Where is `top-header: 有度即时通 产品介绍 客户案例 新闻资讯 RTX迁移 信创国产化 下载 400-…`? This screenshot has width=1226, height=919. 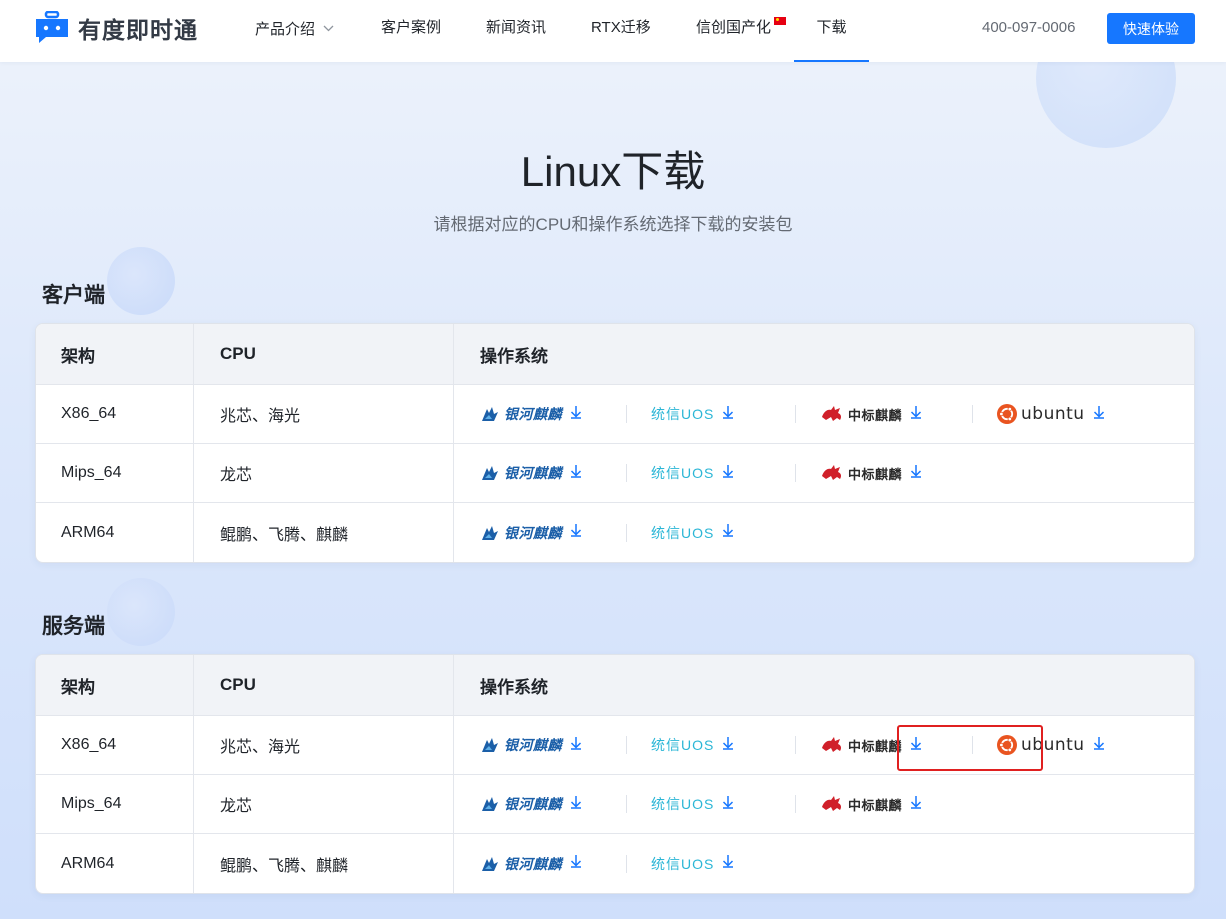 top-header: 有度即时通 产品介绍 客户案例 新闻资讯 RTX迁移 信创国产化 下载 400-… is located at coordinates (613, 31).